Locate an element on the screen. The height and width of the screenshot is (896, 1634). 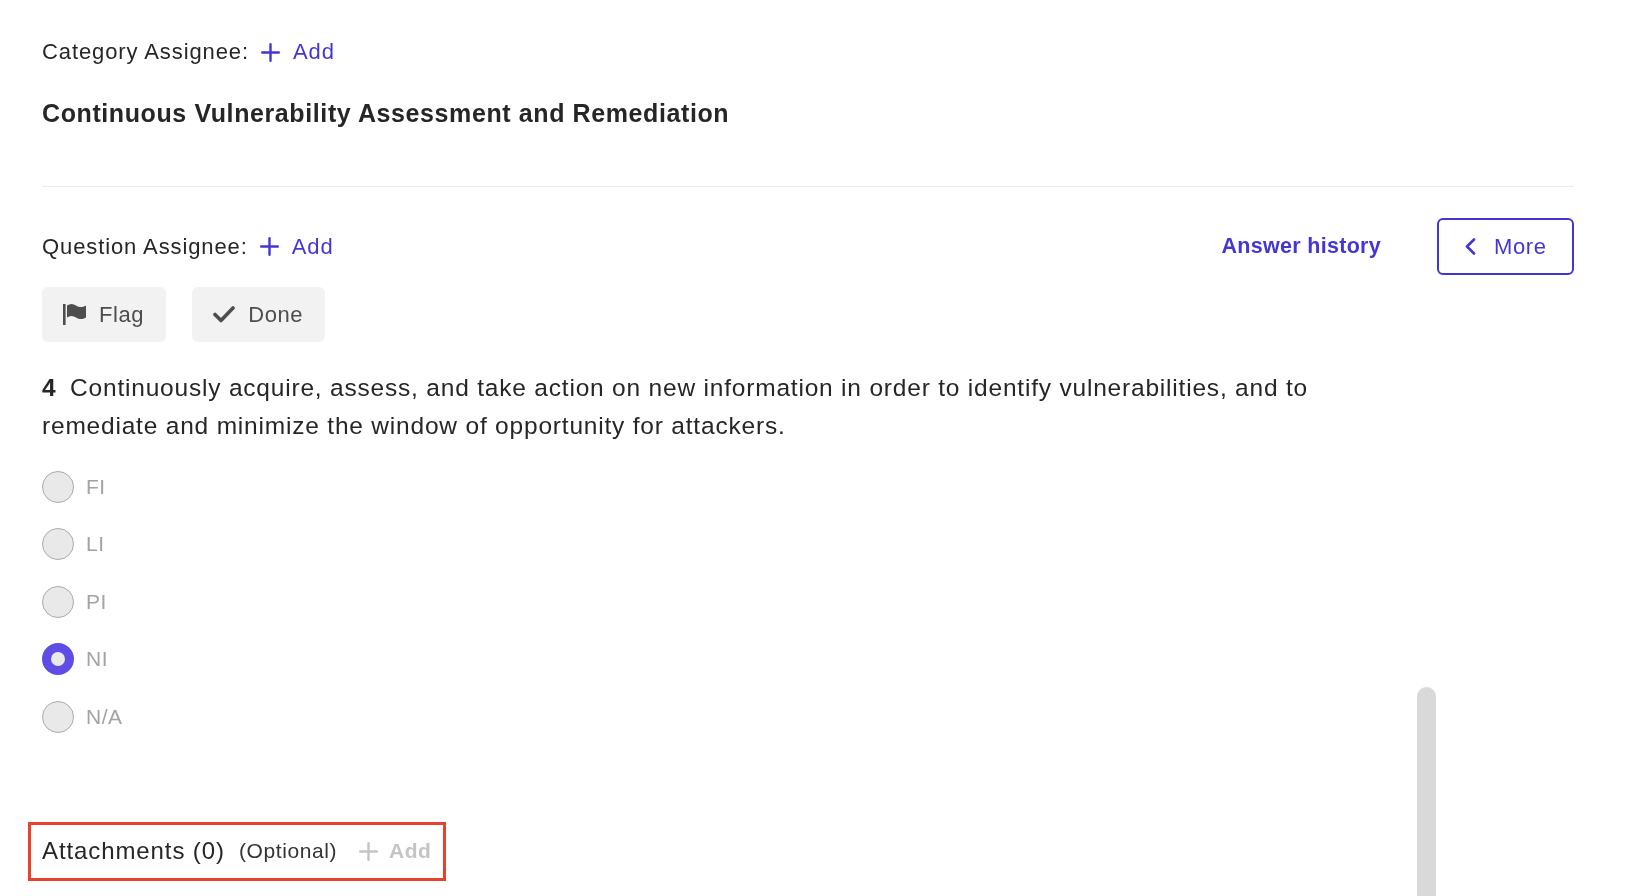
done-button: Done is located at coordinates (259, 314).